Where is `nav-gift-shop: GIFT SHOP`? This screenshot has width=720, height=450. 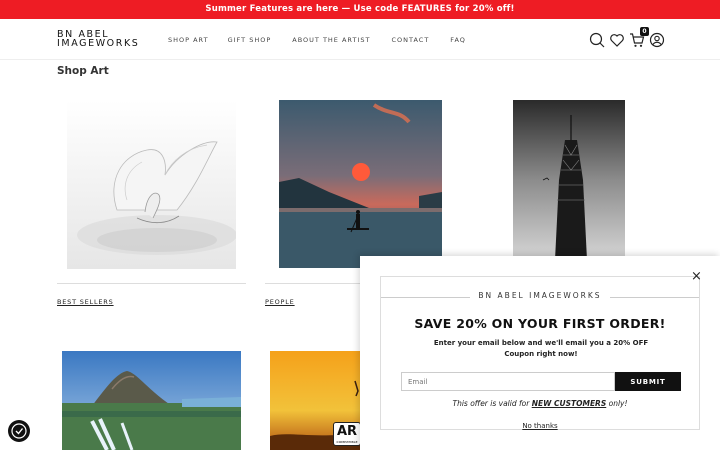 nav-gift-shop: GIFT SHOP is located at coordinates (250, 40).